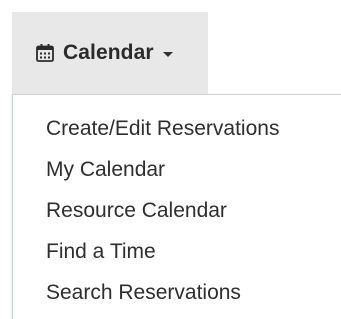  Describe the element at coordinates (167, 54) in the screenshot. I see `caret-down-icon` at that location.